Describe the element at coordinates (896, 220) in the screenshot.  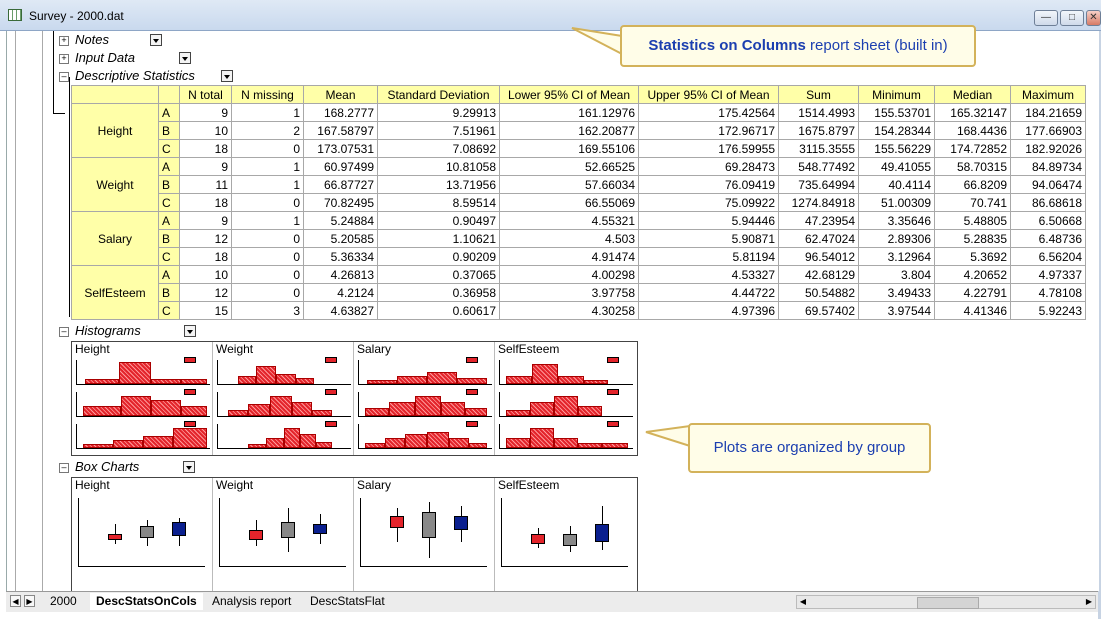
I see `cell: 3.35646` at that location.